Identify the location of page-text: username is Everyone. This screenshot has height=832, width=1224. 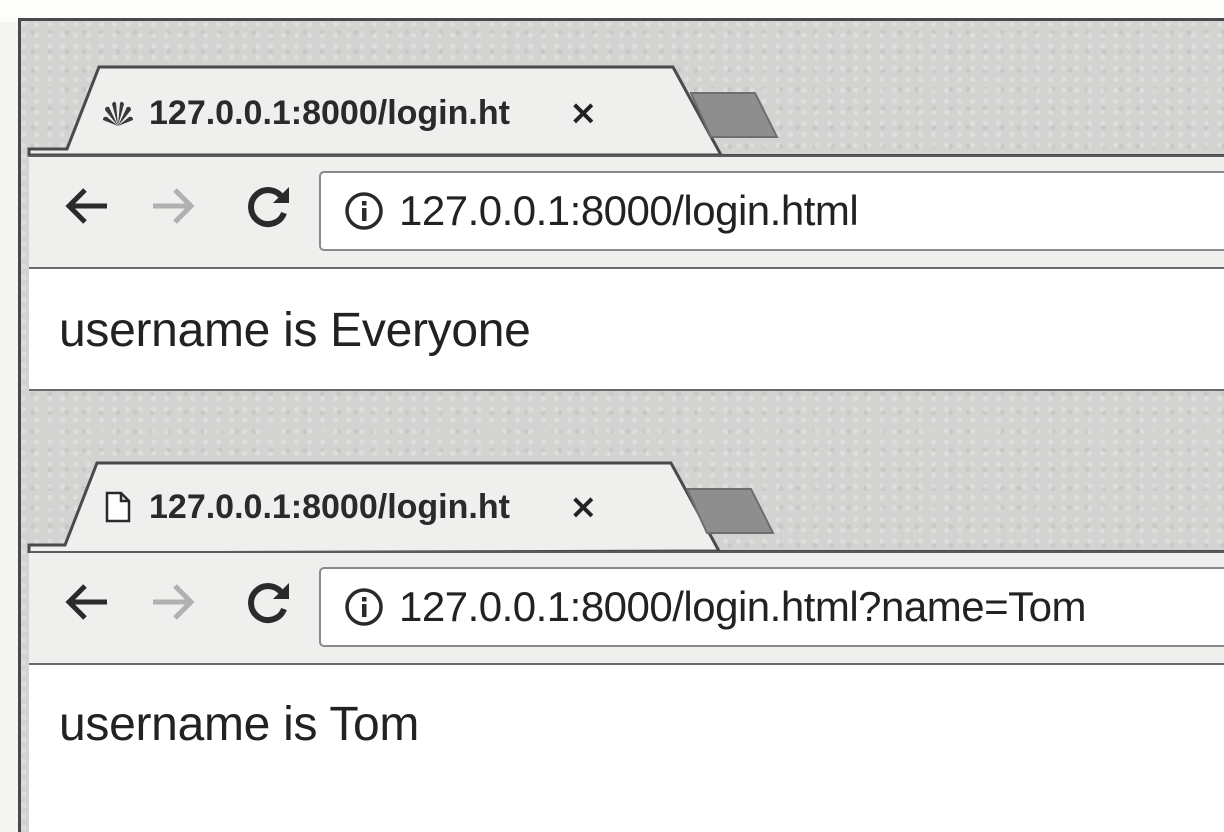
(295, 330).